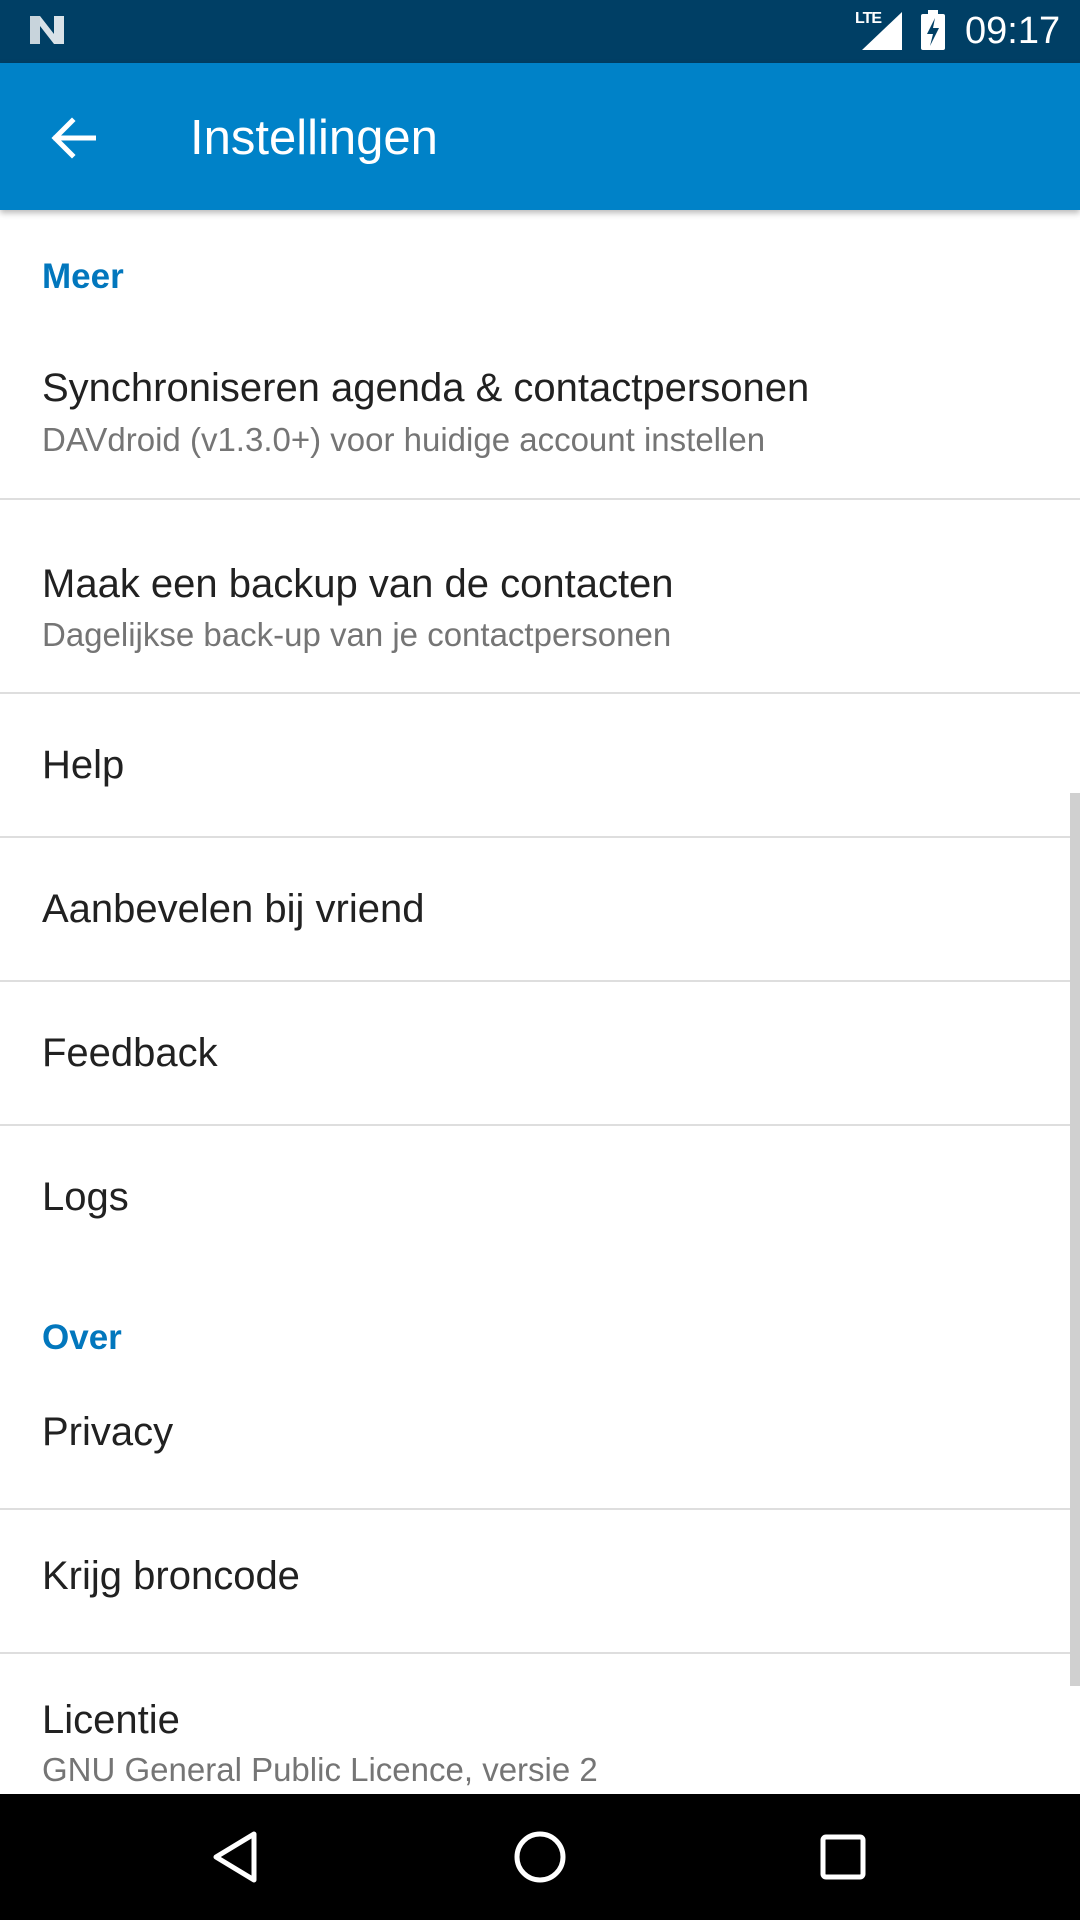 Image resolution: width=1080 pixels, height=1920 pixels. Describe the element at coordinates (540, 1053) in the screenshot. I see `setting-feedback: Feedback` at that location.